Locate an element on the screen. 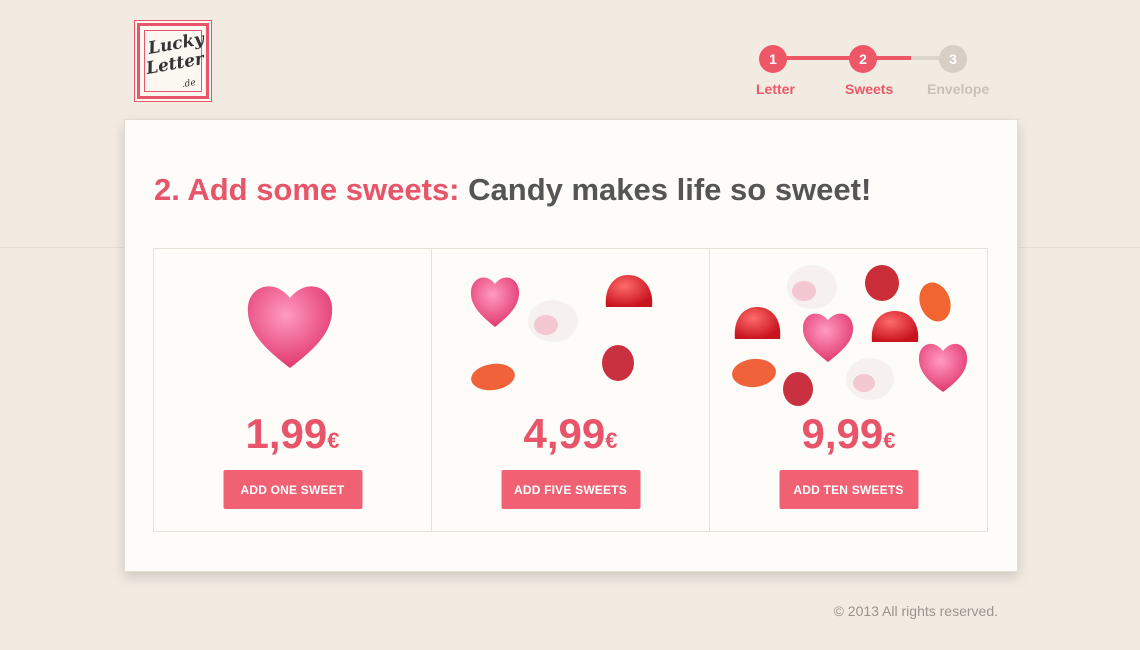 The image size is (1140, 650). step-2-circle: 2 is located at coordinates (863, 59).